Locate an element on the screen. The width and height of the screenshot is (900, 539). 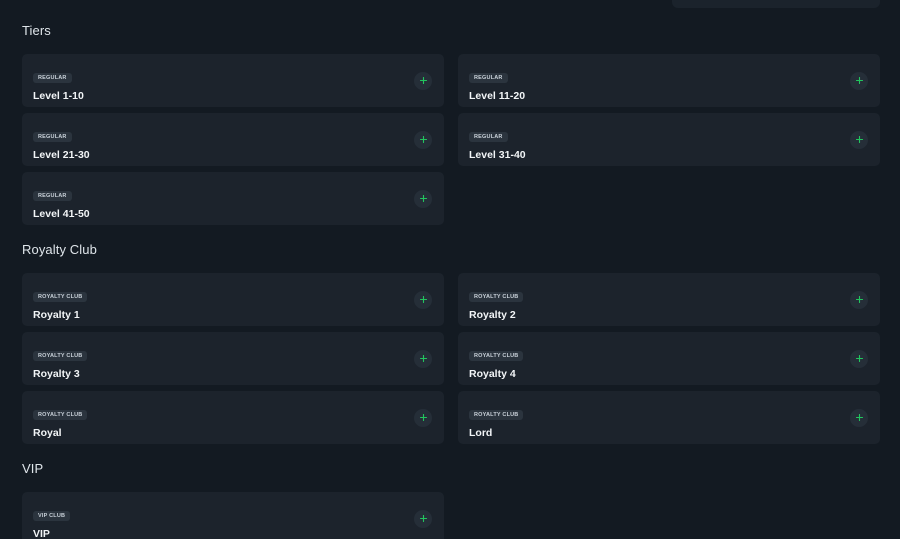
tier-title: Level 41-50 is located at coordinates (61, 214).